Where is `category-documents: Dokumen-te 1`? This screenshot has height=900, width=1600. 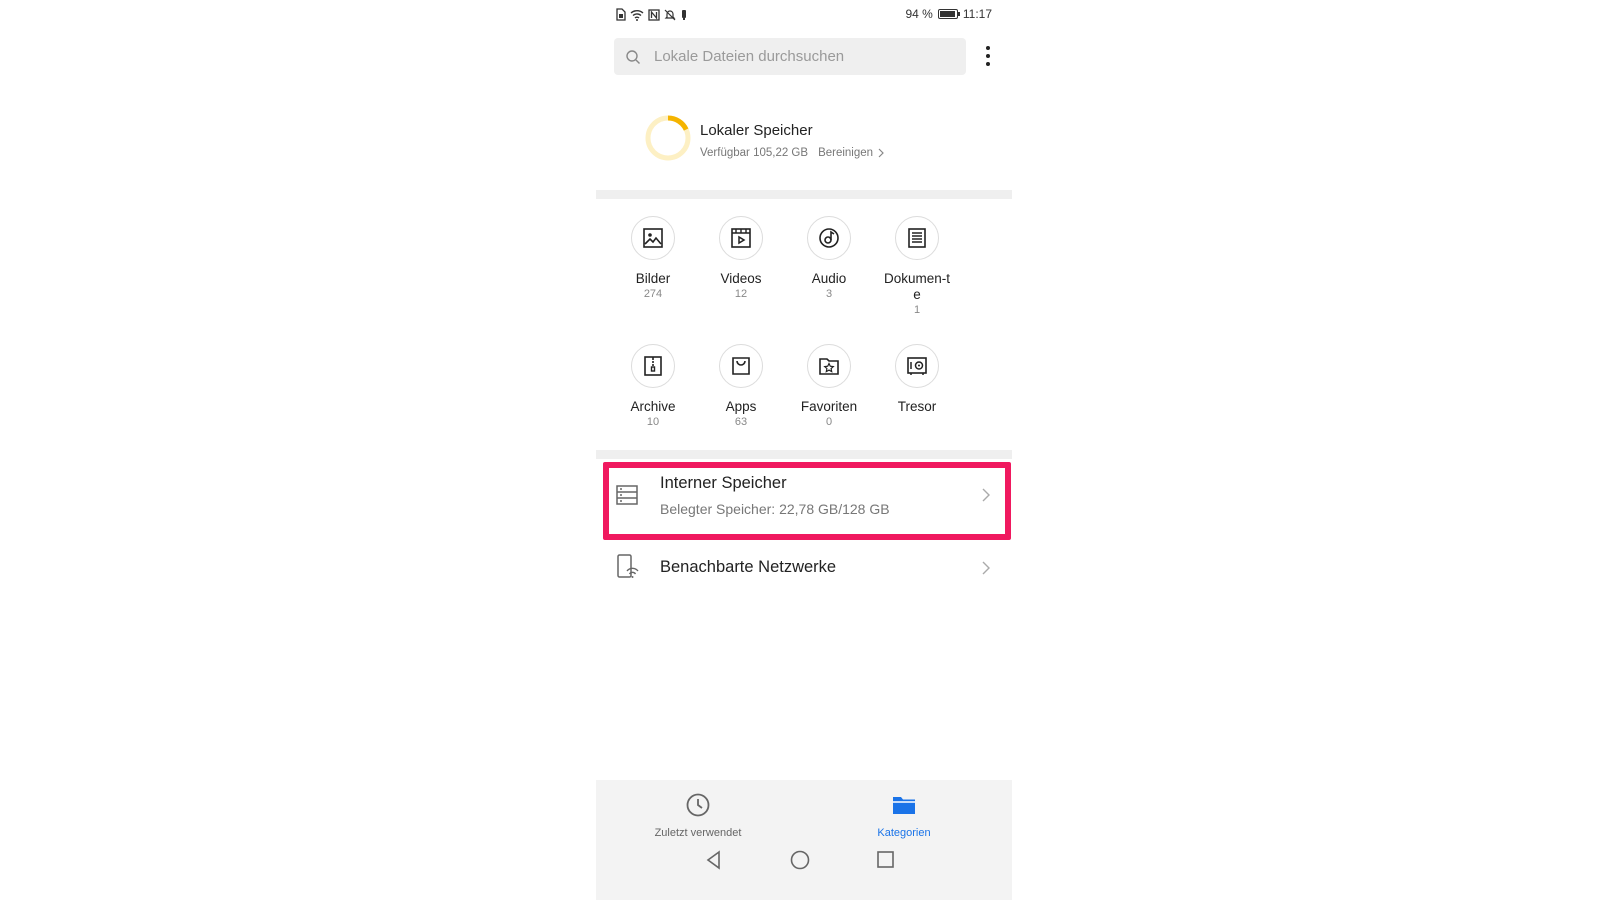
category-documents: Dokumen-te 1 is located at coordinates (917, 266).